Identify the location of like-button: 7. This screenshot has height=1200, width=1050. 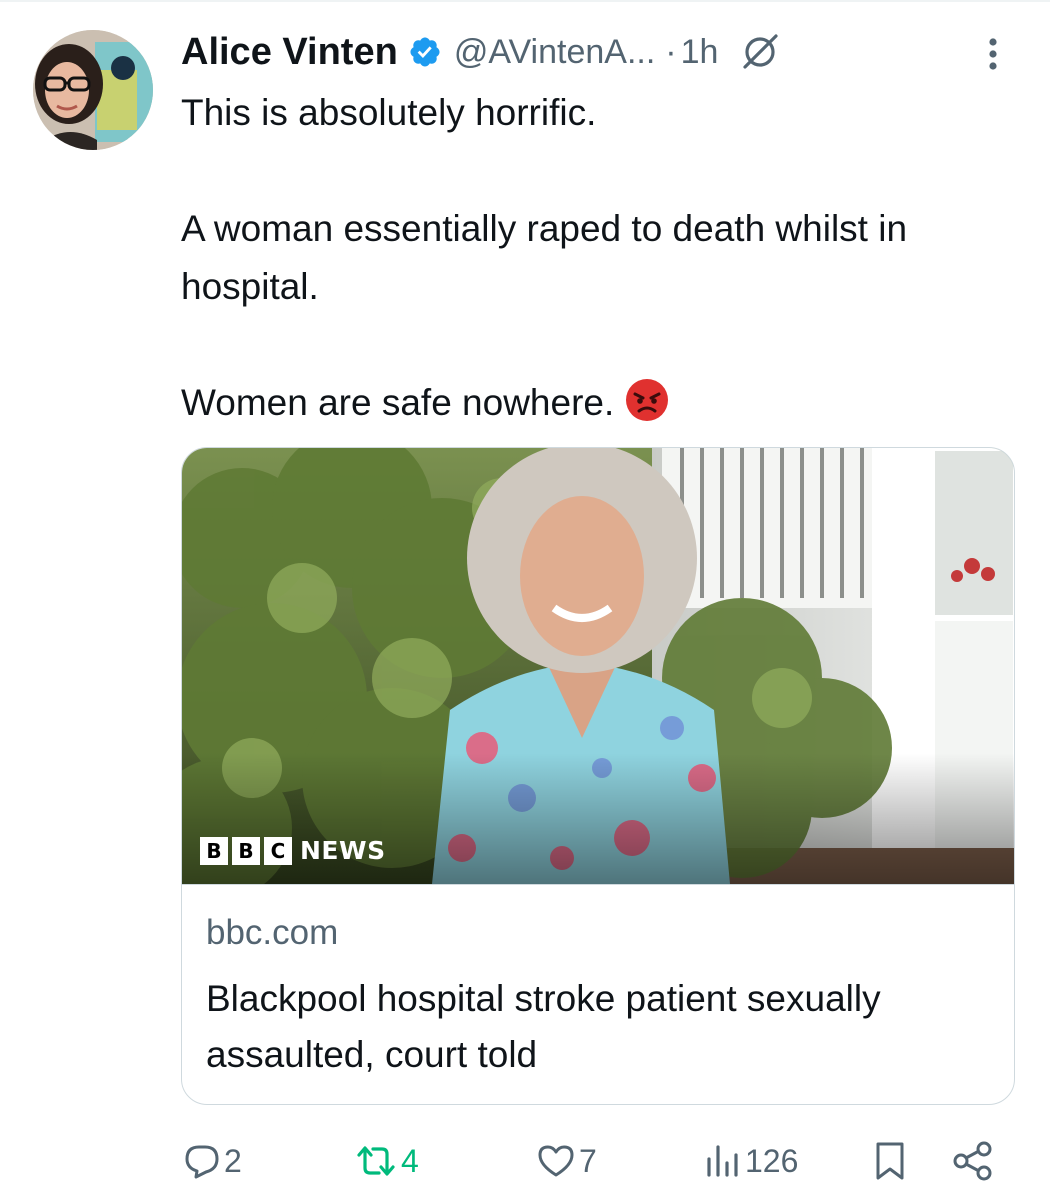
(566, 1161).